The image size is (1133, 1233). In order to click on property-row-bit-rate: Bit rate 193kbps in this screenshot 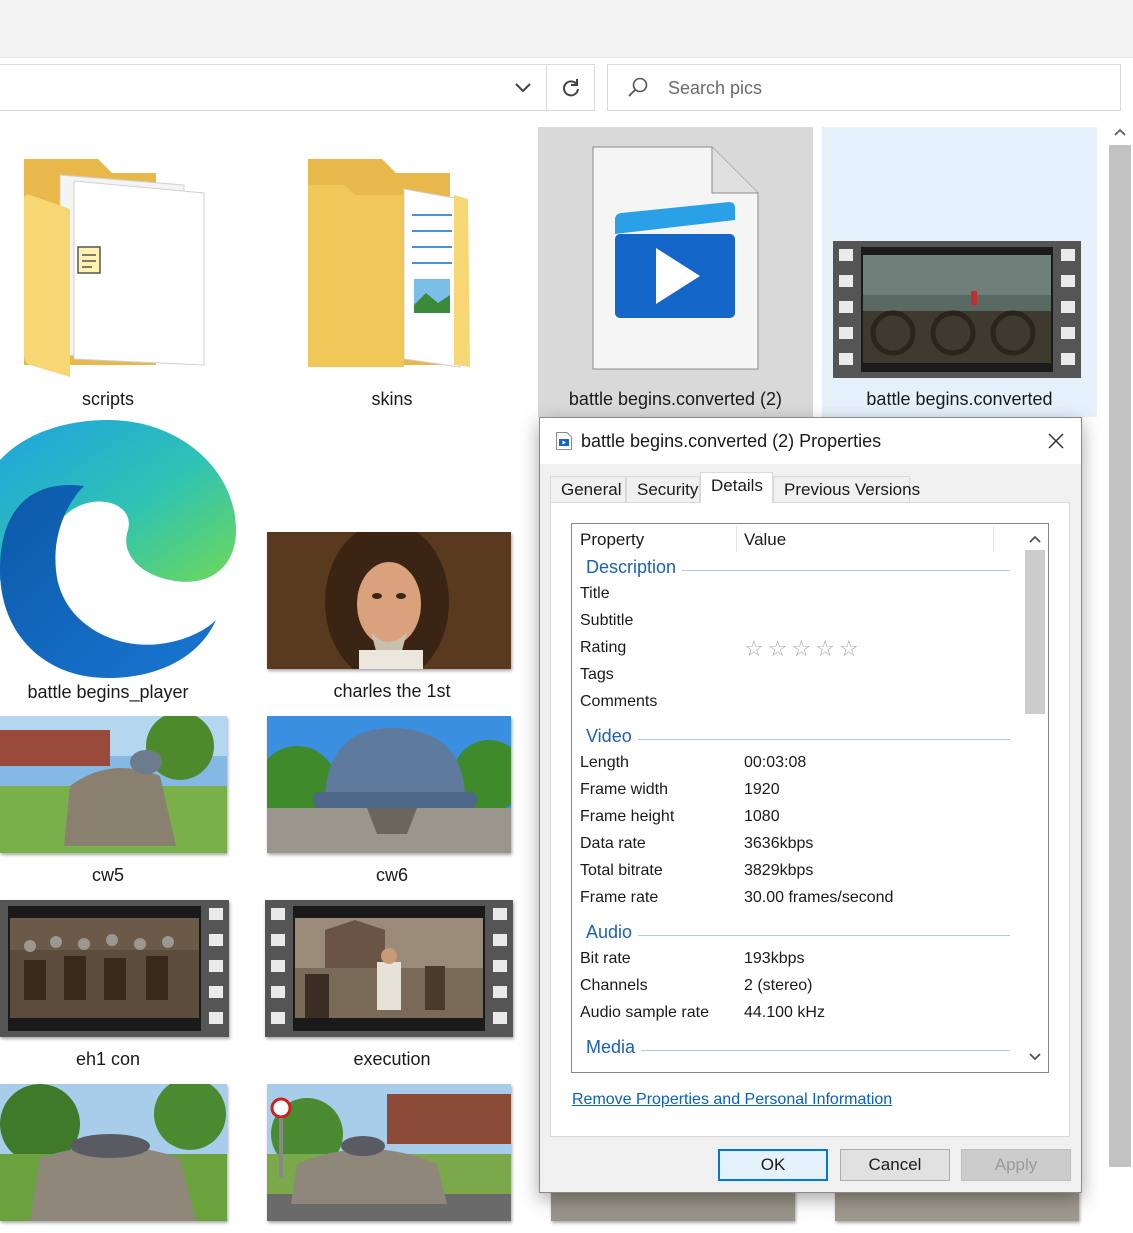, I will do `click(797, 960)`.